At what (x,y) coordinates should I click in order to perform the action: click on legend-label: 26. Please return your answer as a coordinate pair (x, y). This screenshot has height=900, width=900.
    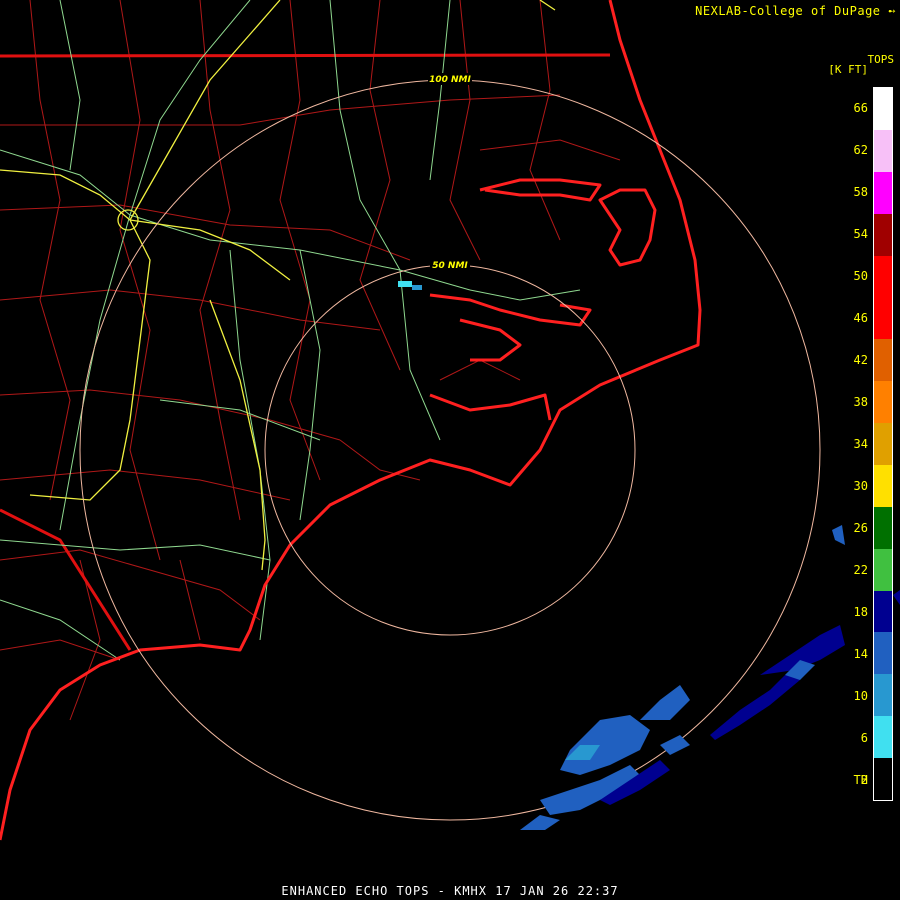
    Looking at the image, I should click on (860, 528).